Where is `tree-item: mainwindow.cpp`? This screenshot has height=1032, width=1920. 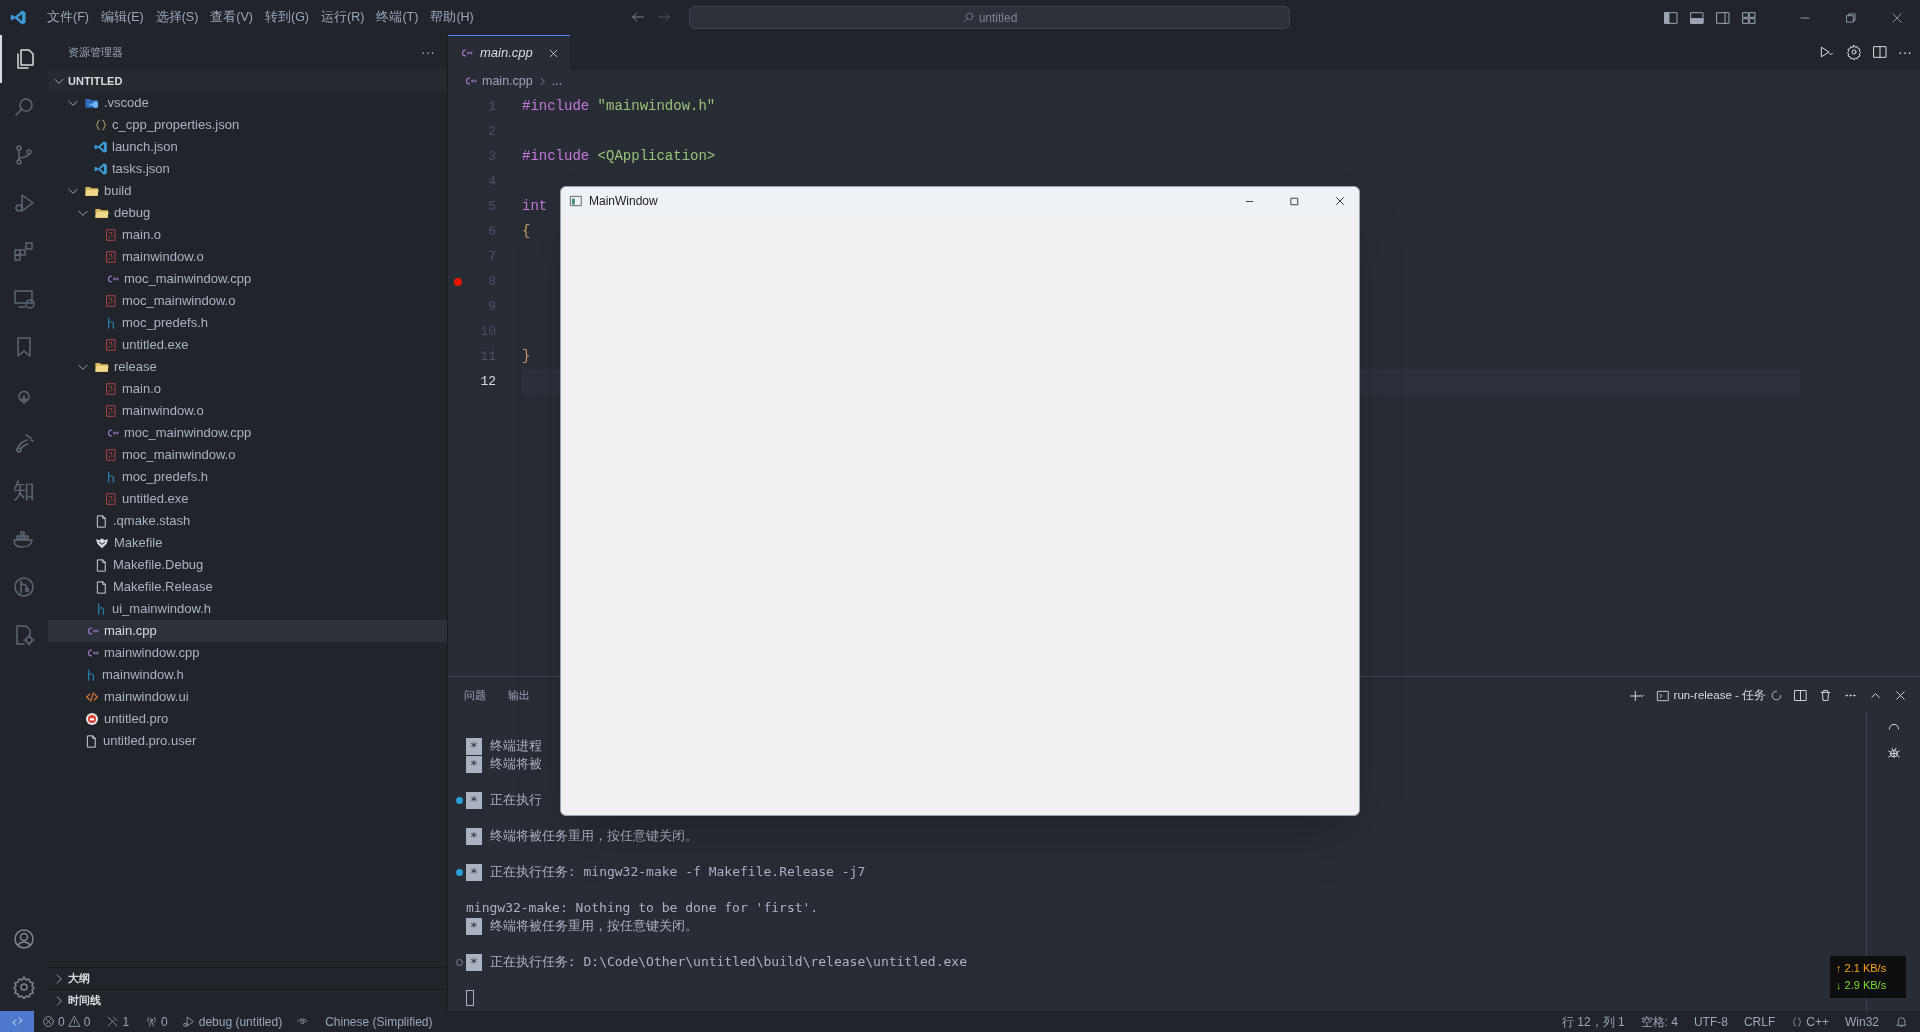
tree-item: mainwindow.cpp is located at coordinates (247, 653).